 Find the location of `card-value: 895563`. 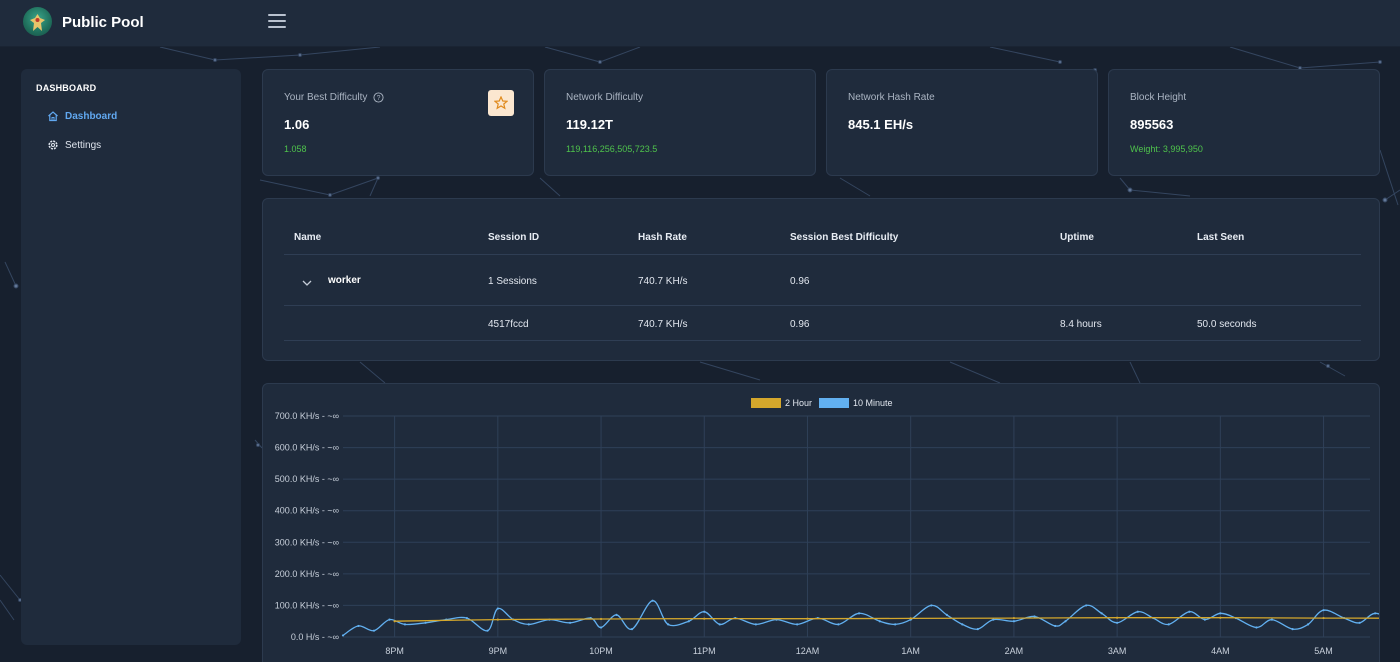

card-value: 895563 is located at coordinates (1152, 124).